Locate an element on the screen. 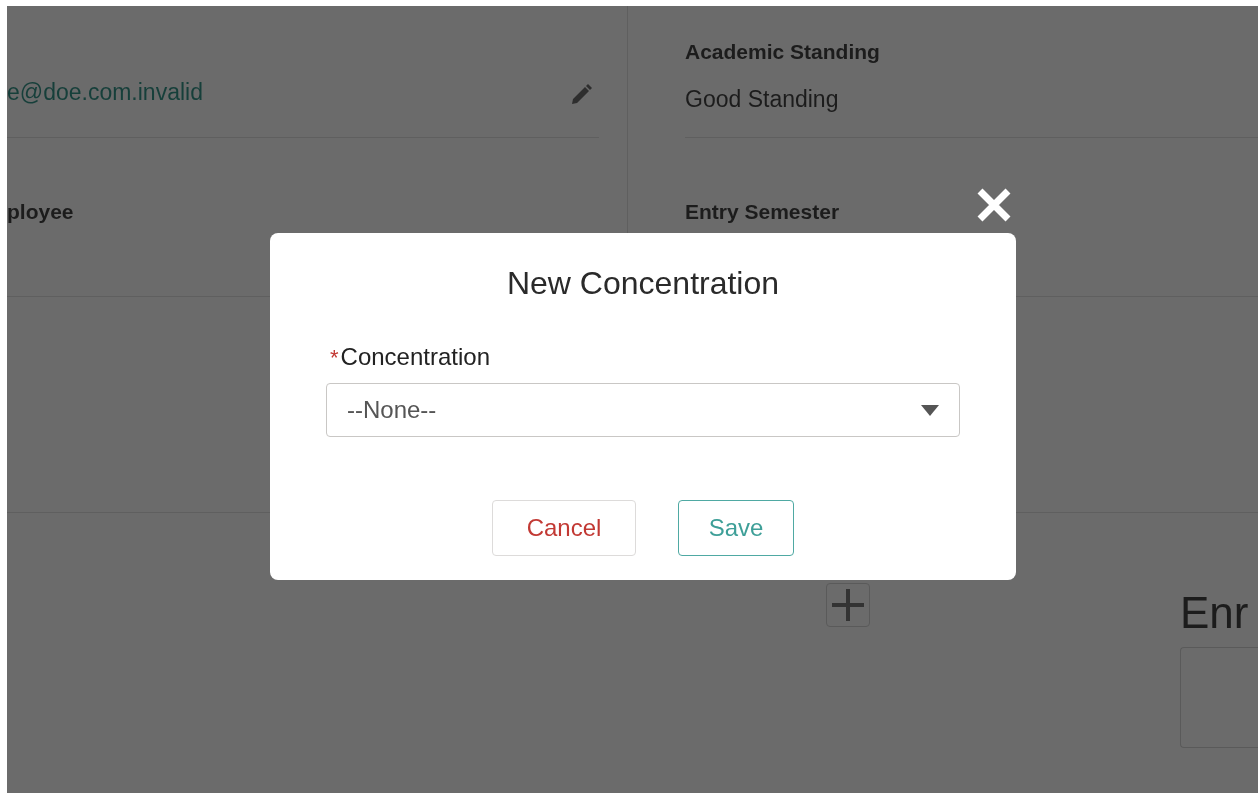 The width and height of the screenshot is (1258, 793). add-button is located at coordinates (848, 605).